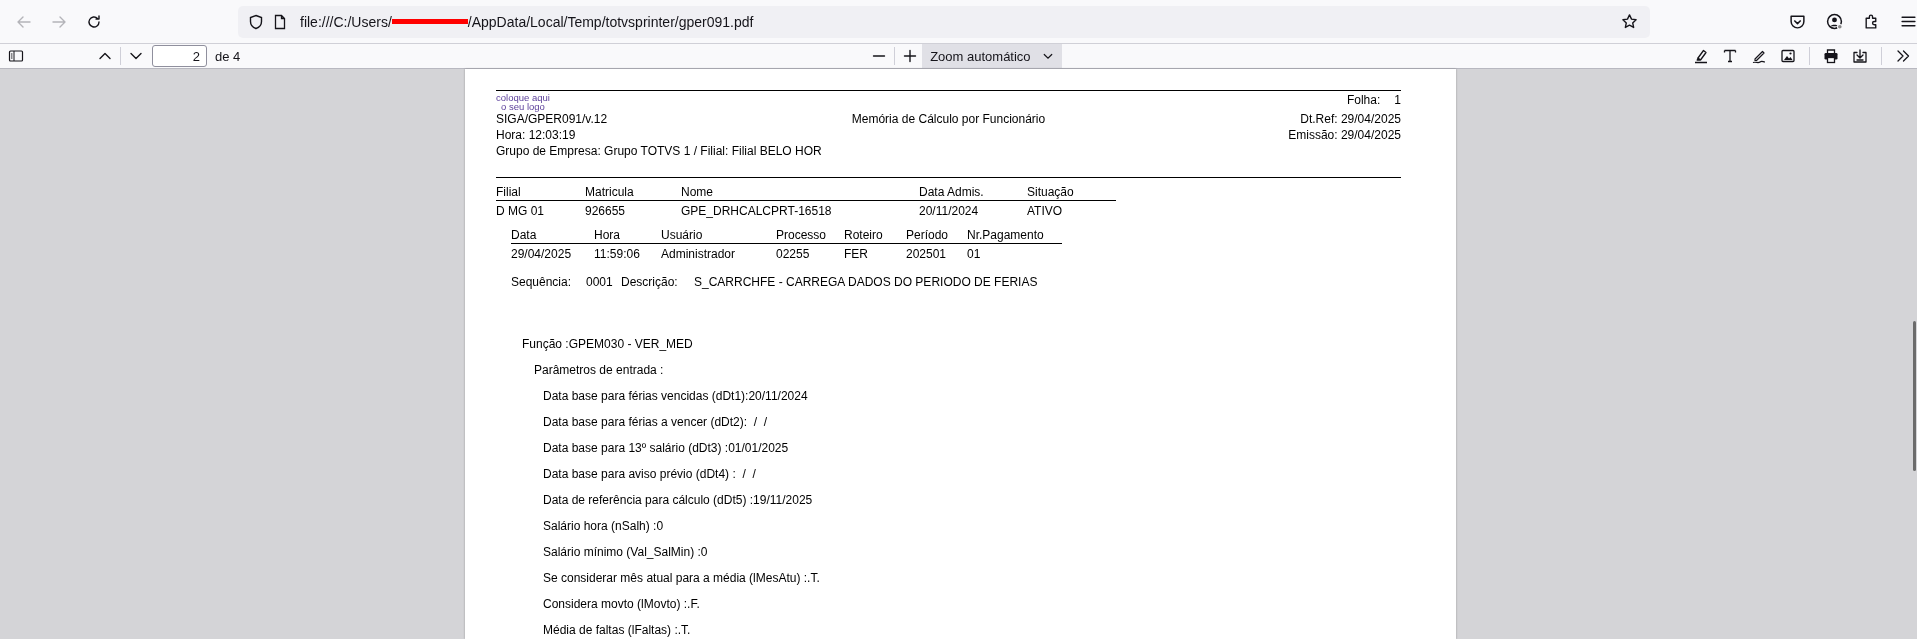 This screenshot has height=639, width=1917. Describe the element at coordinates (936, 235) in the screenshot. I see `column-header: Período` at that location.